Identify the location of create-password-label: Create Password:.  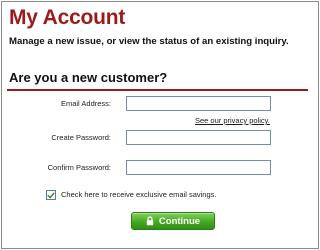
(81, 137).